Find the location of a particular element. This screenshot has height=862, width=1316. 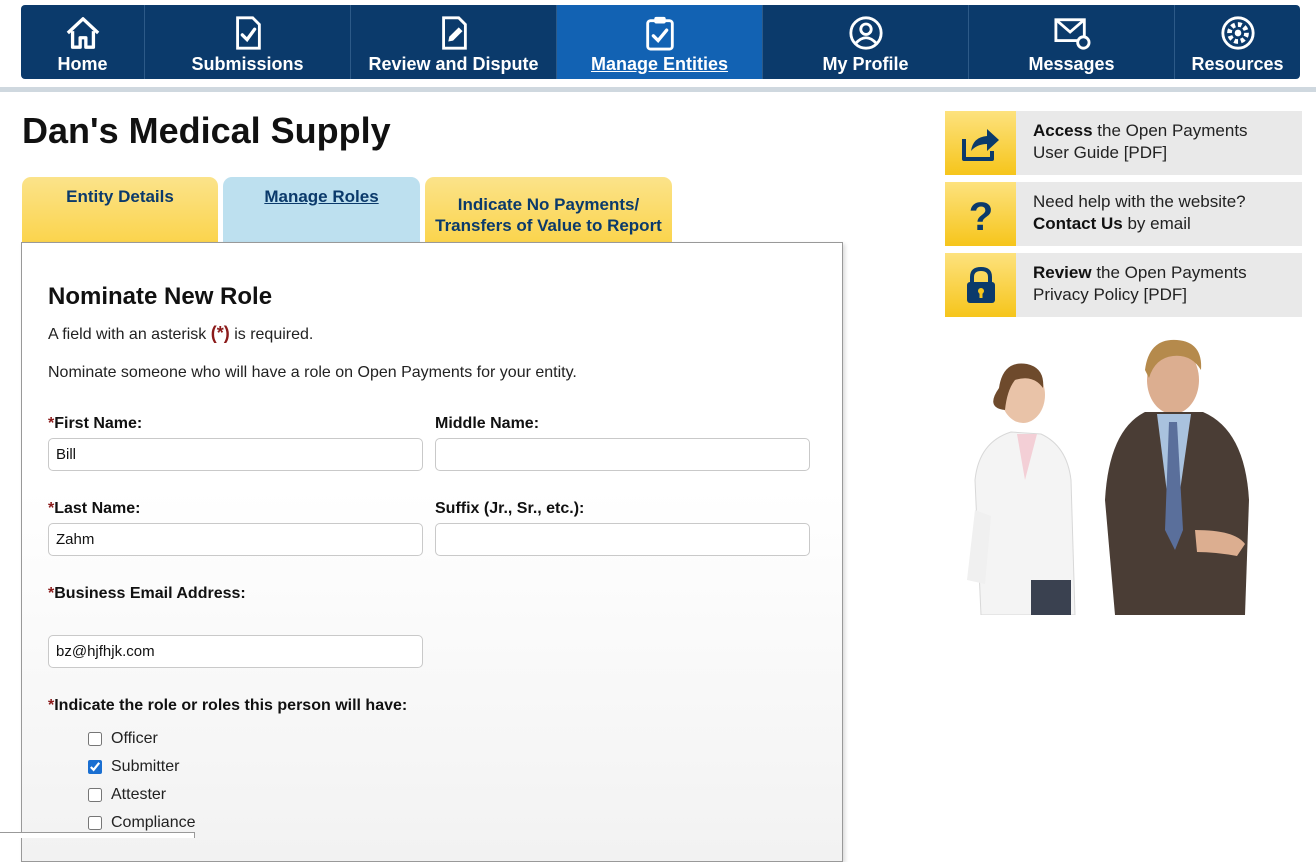

submitter-checkbox is located at coordinates (95, 767).